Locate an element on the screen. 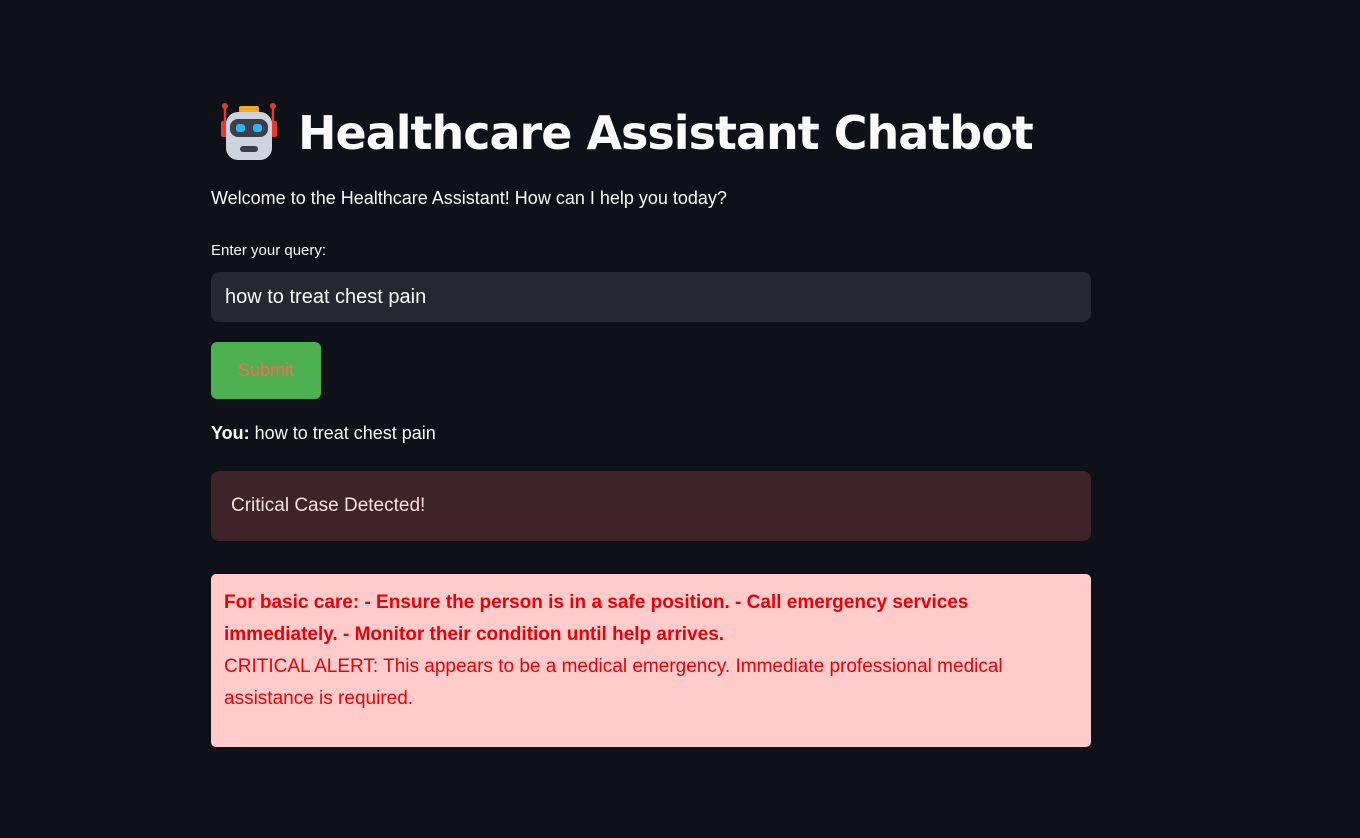 The height and width of the screenshot is (838, 1360). user-message: You: how to treat chest pain is located at coordinates (323, 433).